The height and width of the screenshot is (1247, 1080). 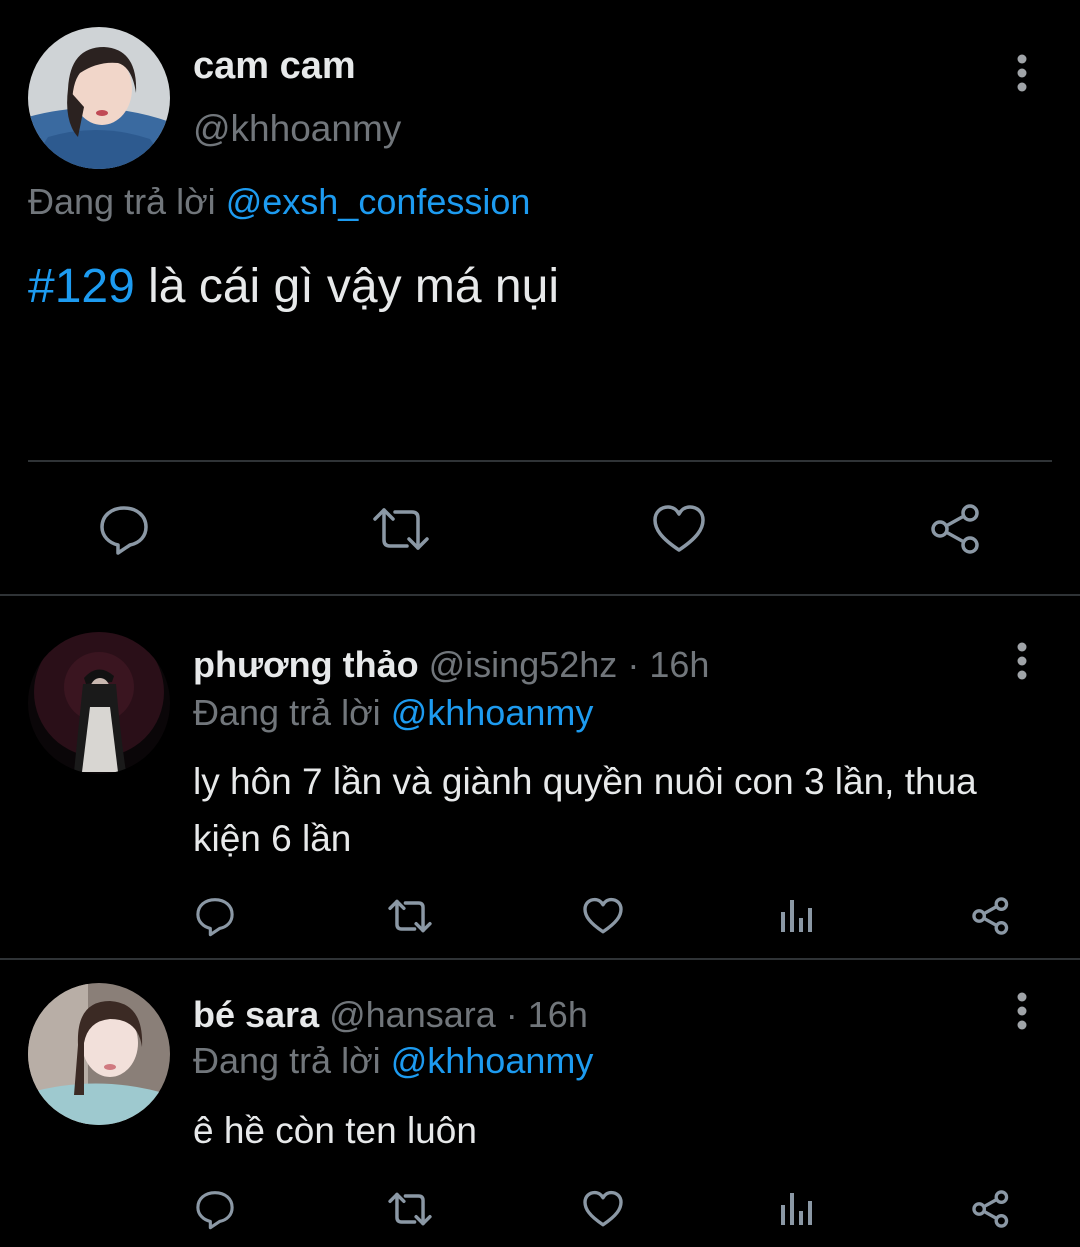 I want to click on reply-context: Đang trả lời @exsh_confession, so click(x=279, y=202).